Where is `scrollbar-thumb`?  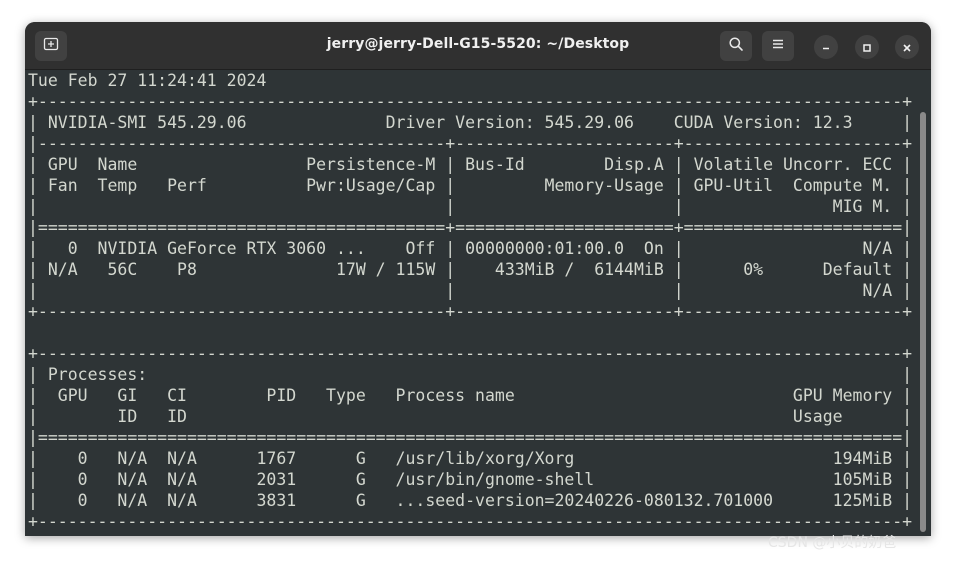
scrollbar-thumb is located at coordinates (923, 322).